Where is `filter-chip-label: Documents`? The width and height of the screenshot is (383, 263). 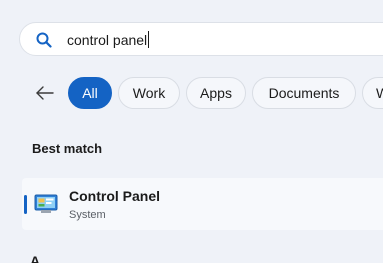
filter-chip-label: Documents is located at coordinates (304, 93).